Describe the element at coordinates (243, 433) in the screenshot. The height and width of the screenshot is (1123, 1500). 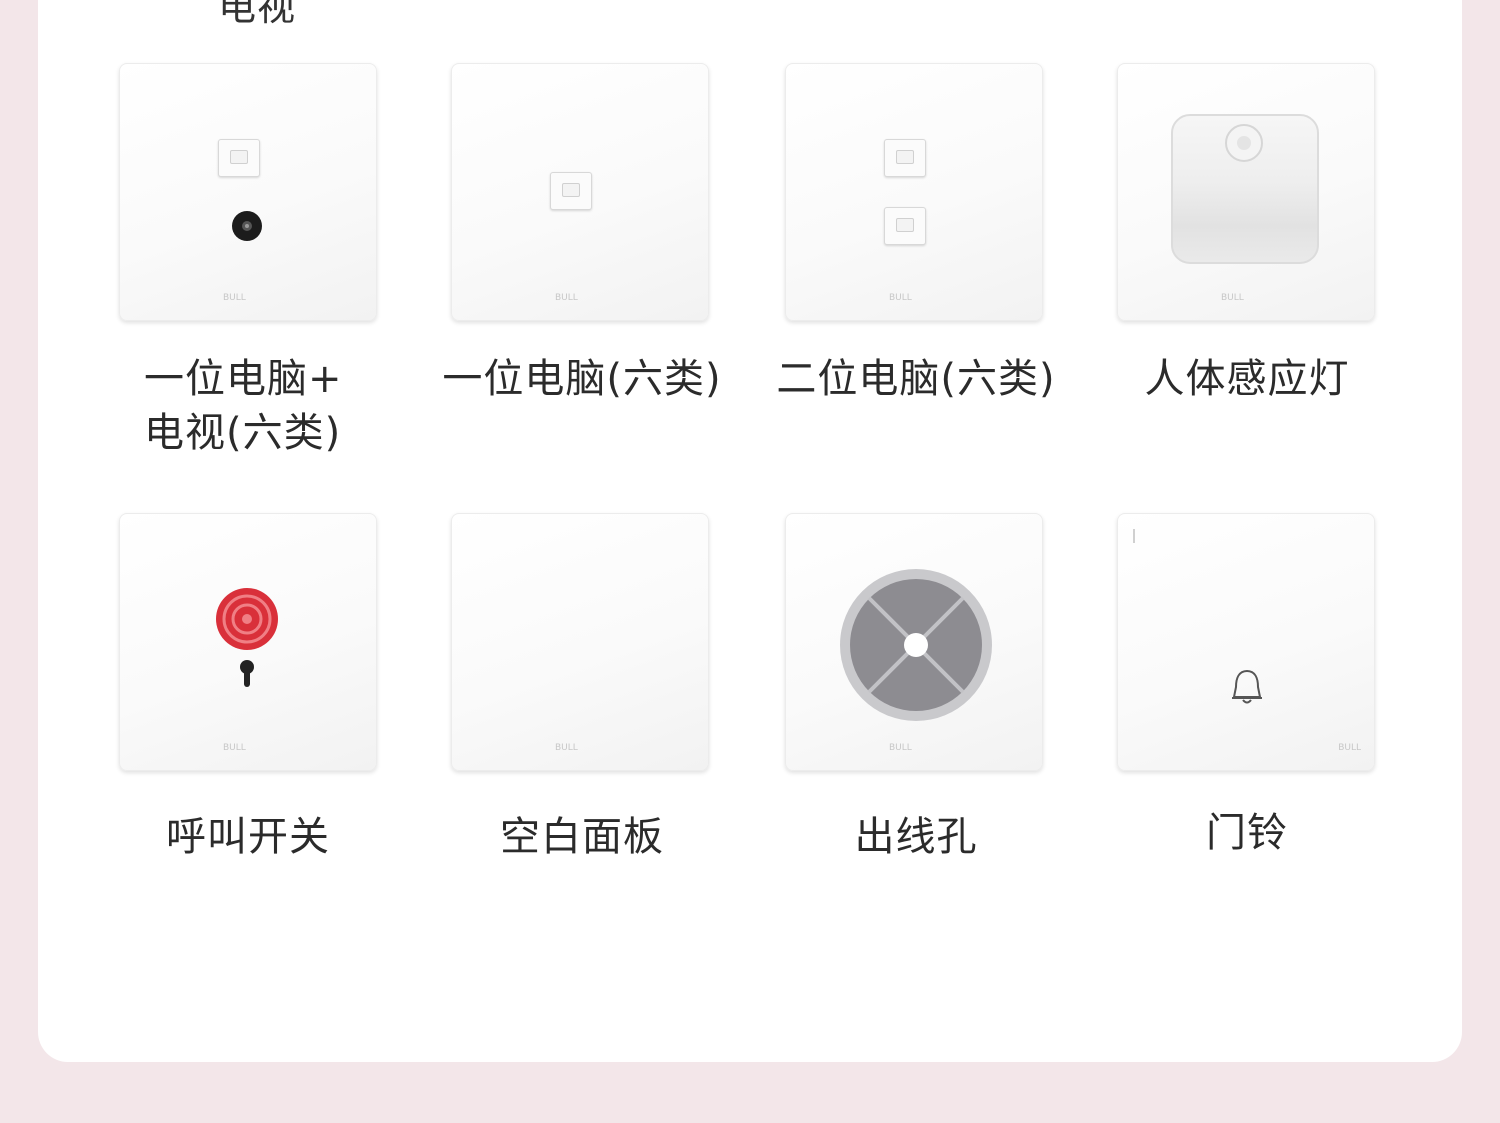
I see `label-line-2: 电视(六类)` at that location.